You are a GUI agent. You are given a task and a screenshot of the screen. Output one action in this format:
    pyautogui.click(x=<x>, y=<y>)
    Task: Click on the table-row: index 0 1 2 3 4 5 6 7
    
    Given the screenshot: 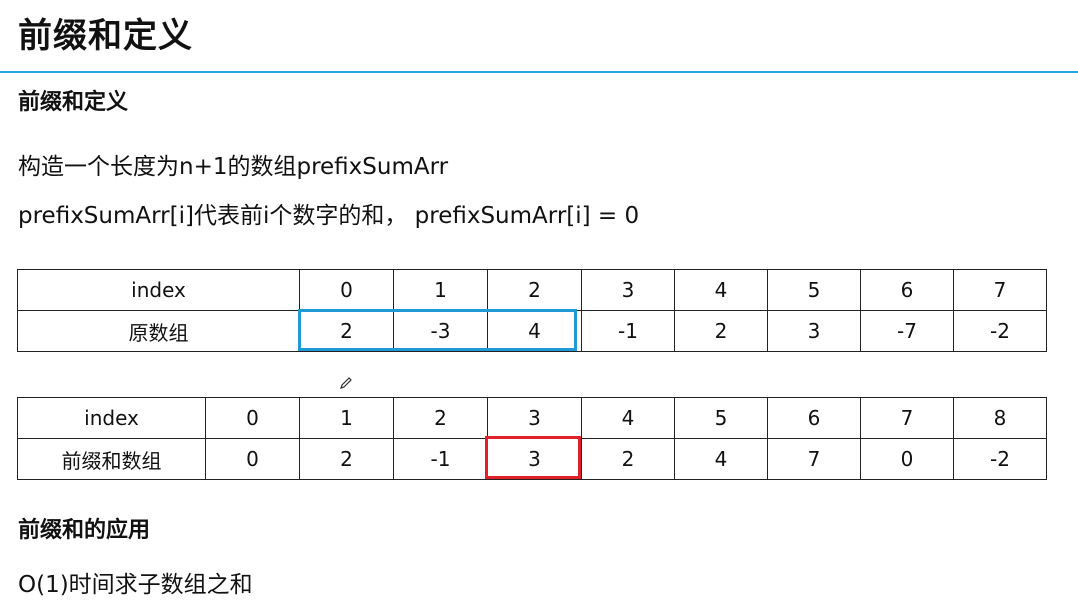 What is the action you would take?
    pyautogui.click(x=532, y=290)
    